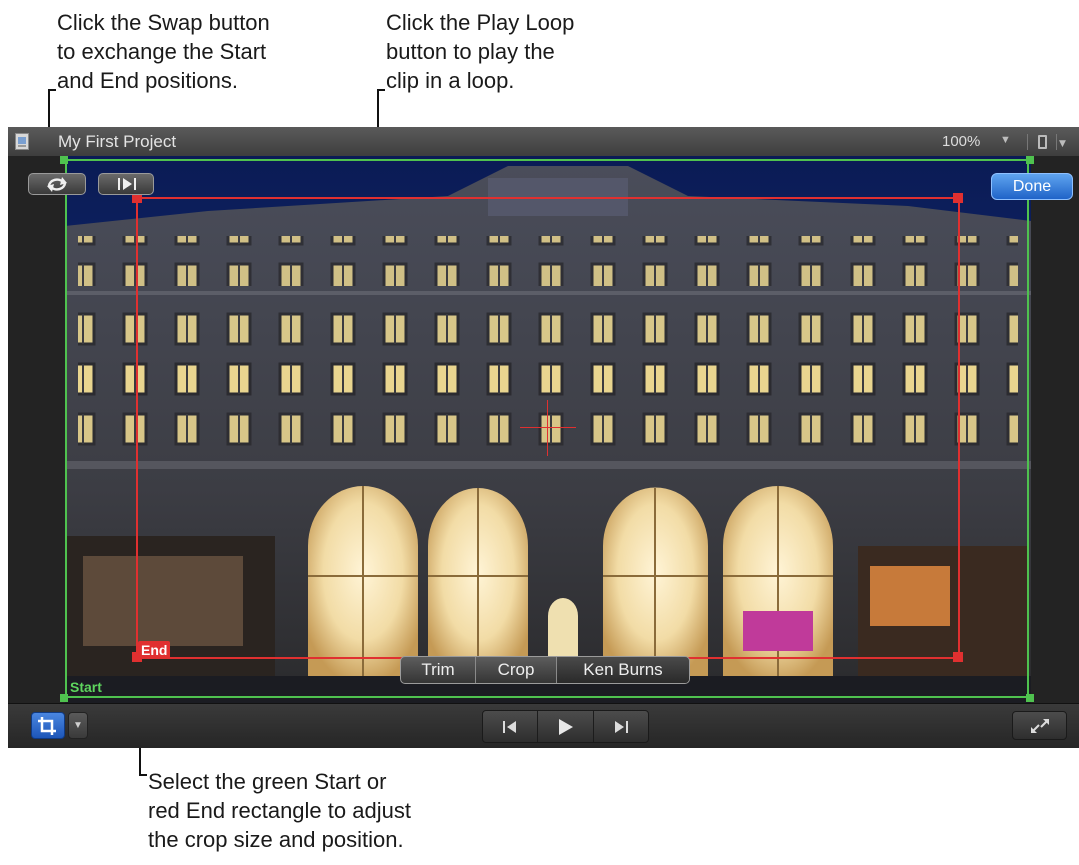 The width and height of the screenshot is (1079, 865). I want to click on start-handle-top-left, so click(64, 160).